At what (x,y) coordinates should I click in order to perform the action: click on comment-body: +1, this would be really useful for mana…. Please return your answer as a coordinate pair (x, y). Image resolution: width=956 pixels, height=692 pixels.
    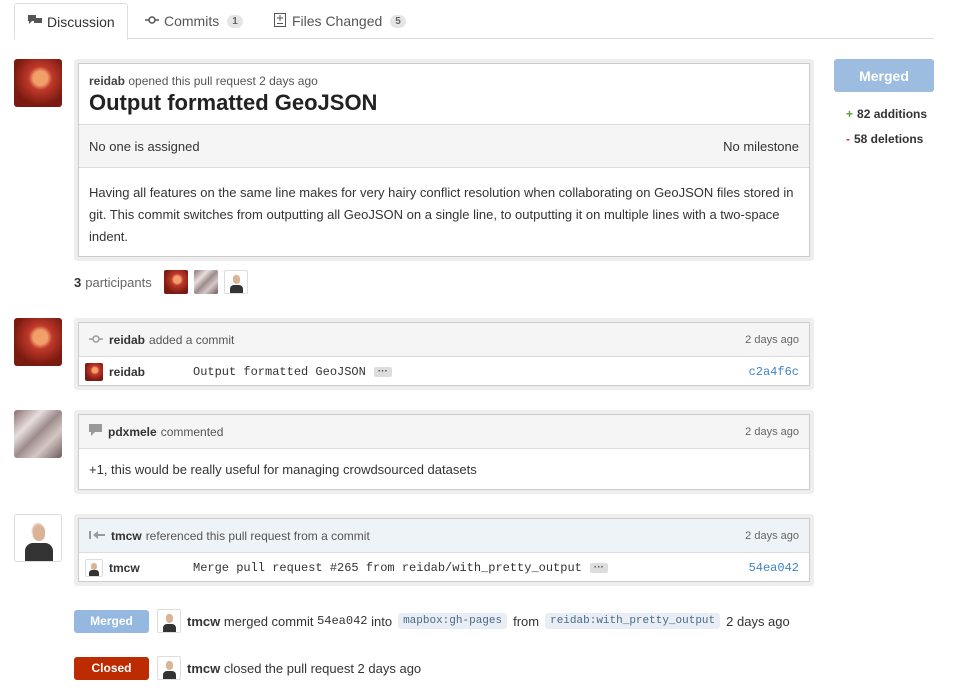
    Looking at the image, I should click on (283, 469).